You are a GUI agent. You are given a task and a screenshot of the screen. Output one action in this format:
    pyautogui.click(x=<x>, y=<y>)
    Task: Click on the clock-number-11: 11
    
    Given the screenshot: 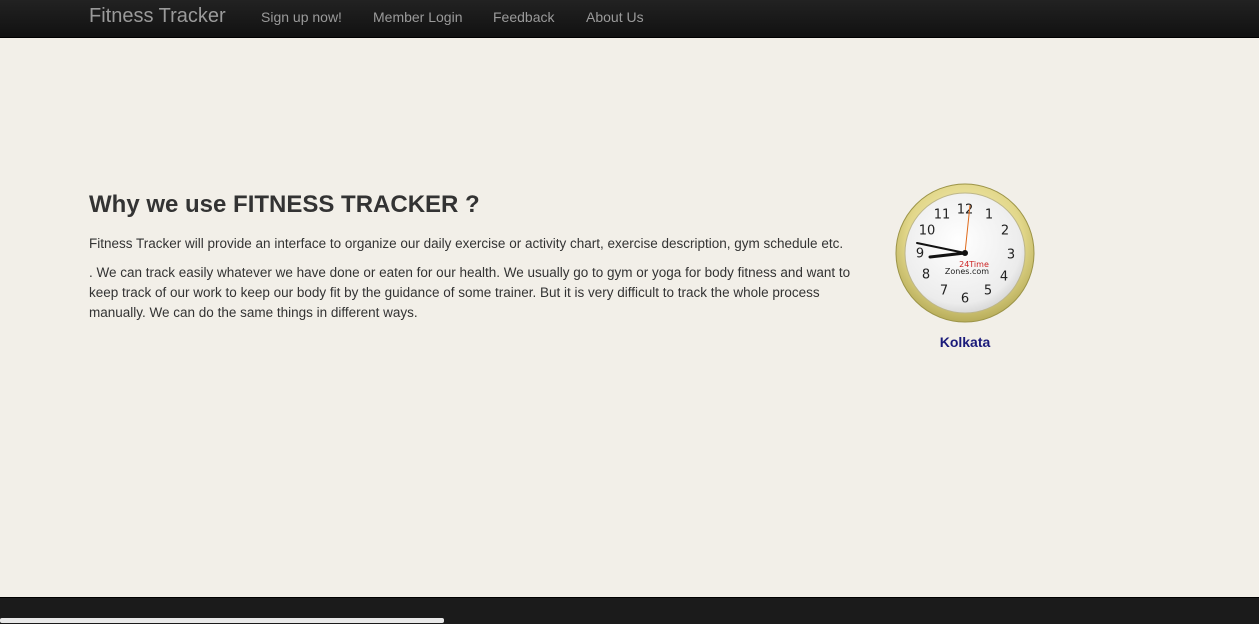 What is the action you would take?
    pyautogui.click(x=942, y=215)
    